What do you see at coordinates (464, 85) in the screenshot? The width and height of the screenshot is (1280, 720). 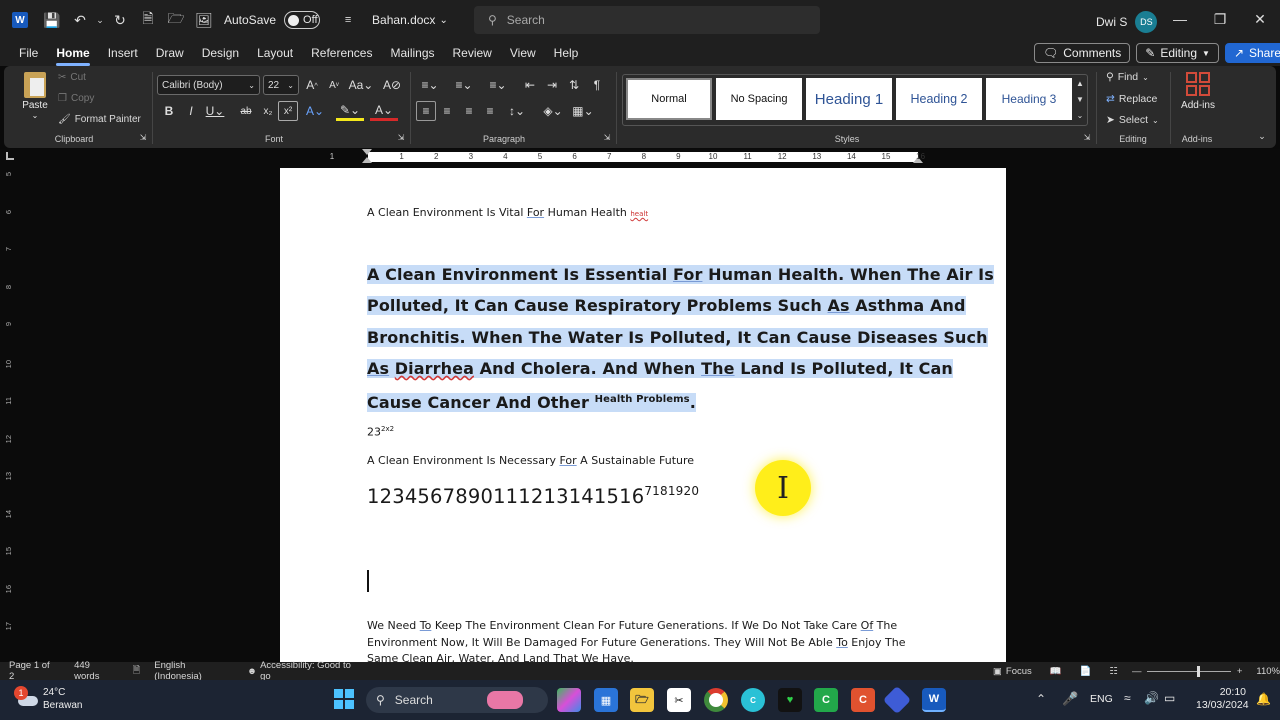 I see `numbering-icon: ≡⌄` at bounding box center [464, 85].